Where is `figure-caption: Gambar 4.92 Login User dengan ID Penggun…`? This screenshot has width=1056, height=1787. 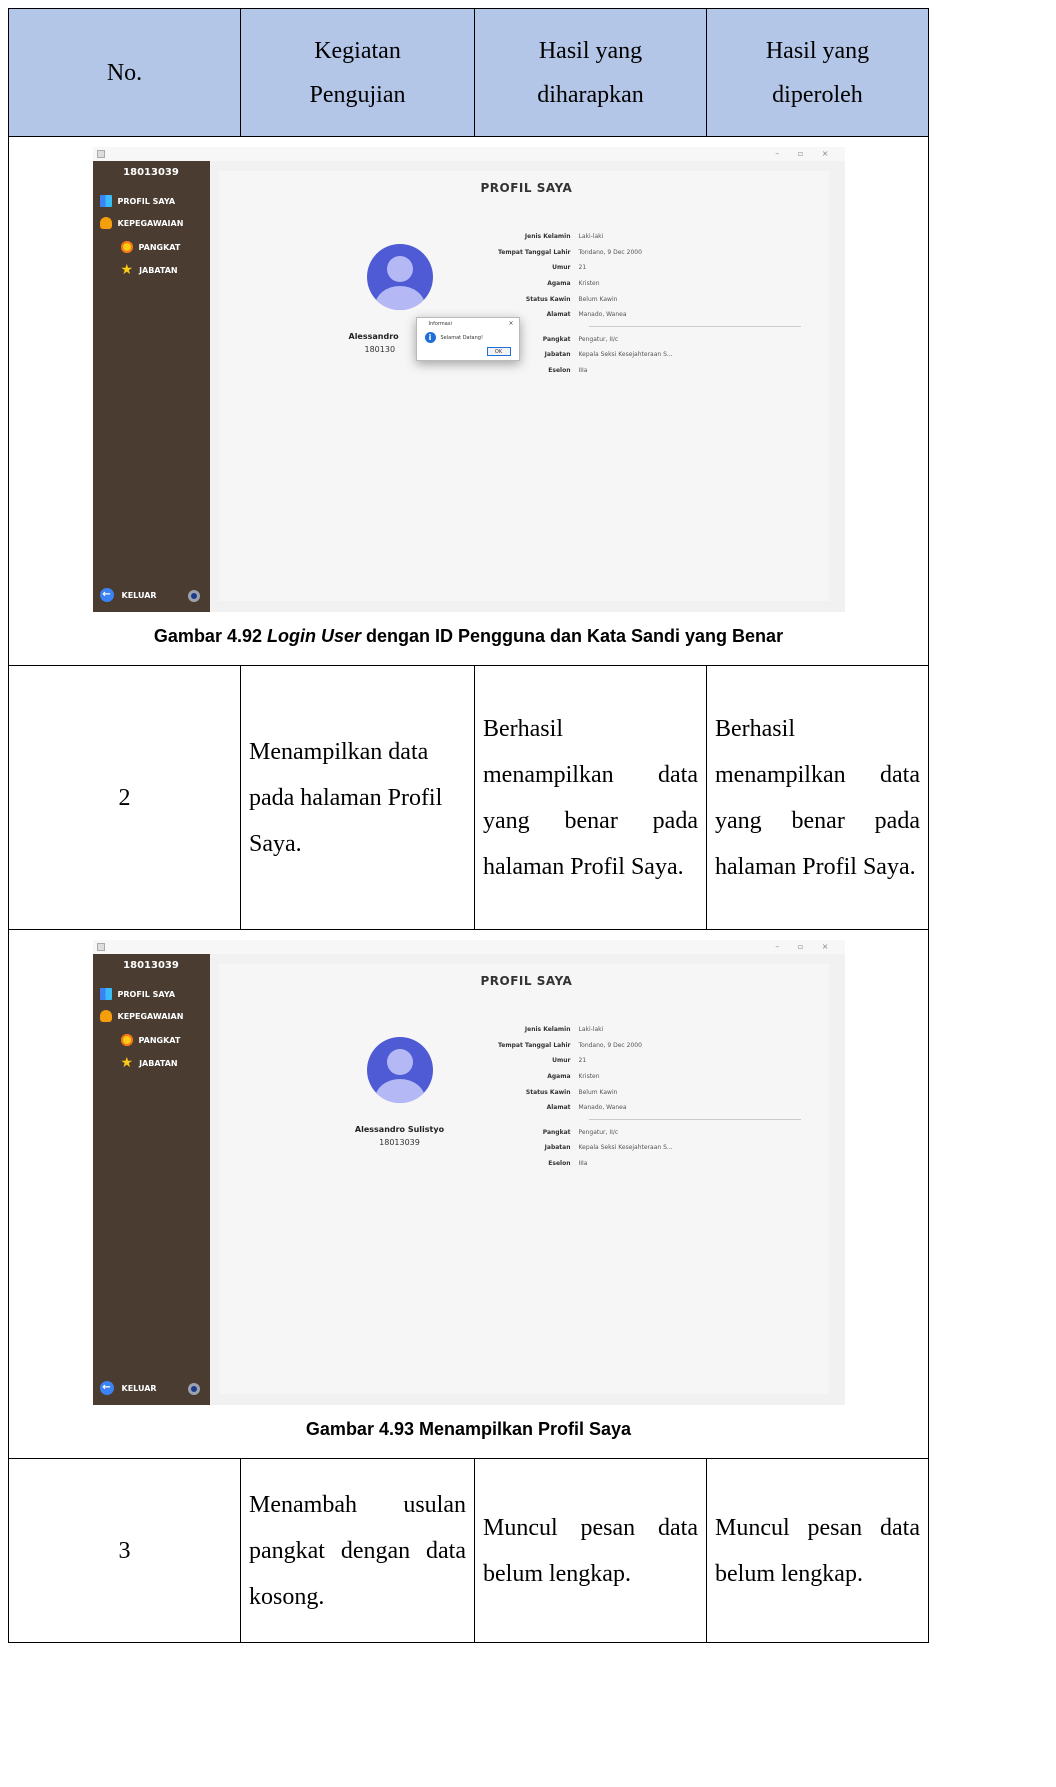
figure-caption: Gambar 4.92 Login User dengan ID Penggun… is located at coordinates (468, 636).